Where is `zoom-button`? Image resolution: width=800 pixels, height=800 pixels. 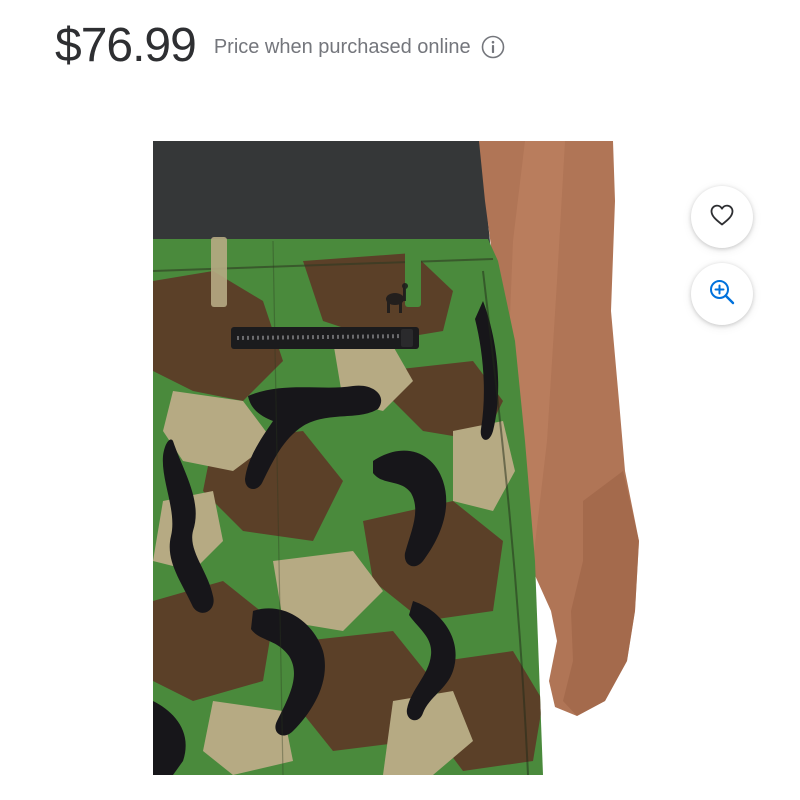 zoom-button is located at coordinates (722, 294).